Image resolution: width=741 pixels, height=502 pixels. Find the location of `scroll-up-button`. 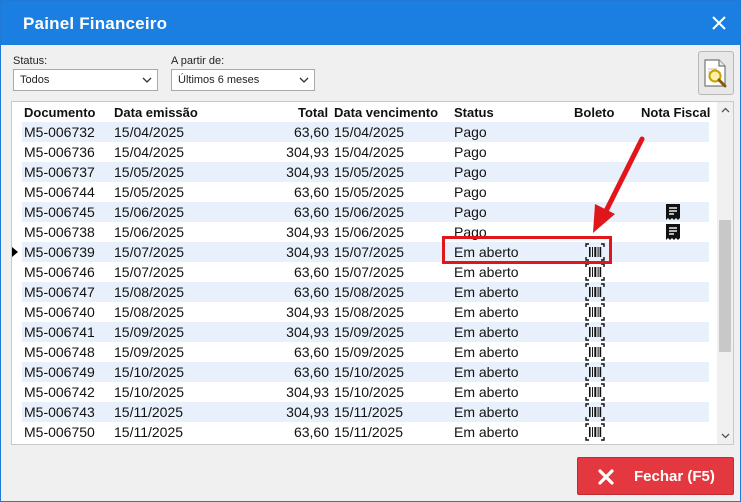

scroll-up-button is located at coordinates (725, 110).